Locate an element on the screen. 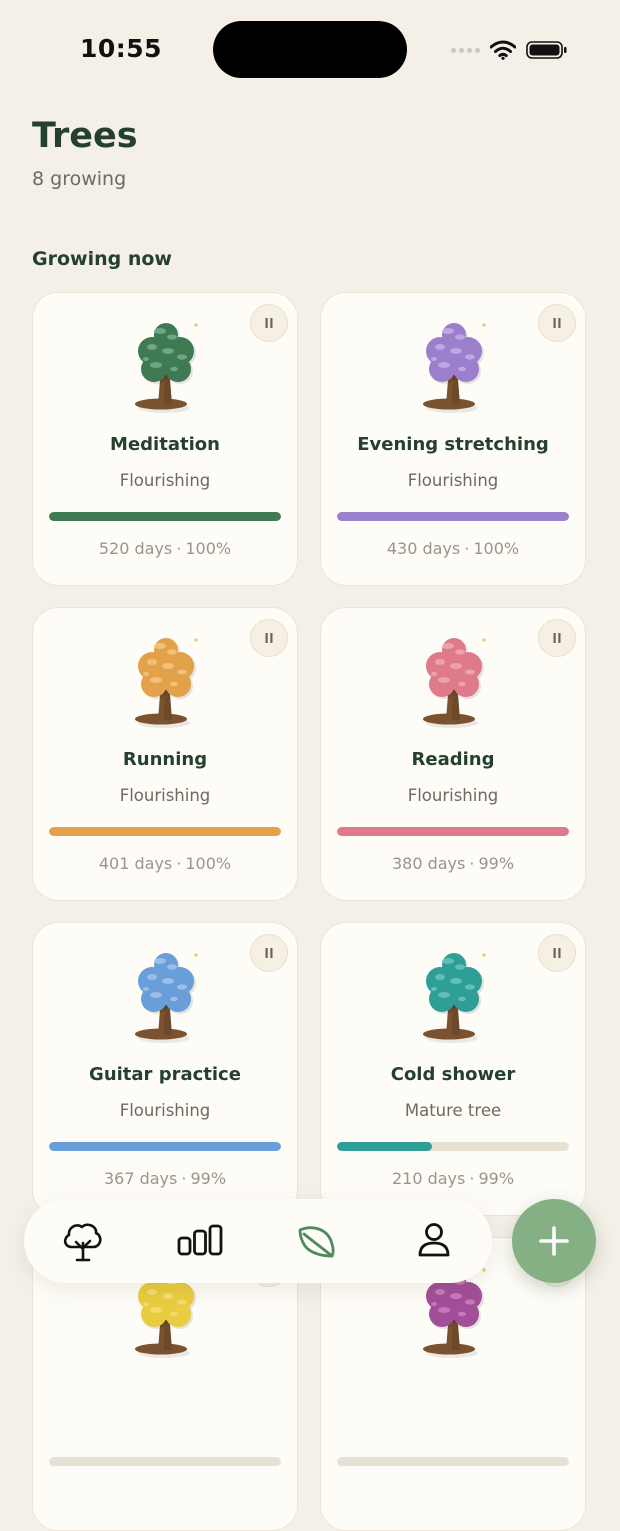  habit-stats: 367 days · 99% is located at coordinates (165, 1178).